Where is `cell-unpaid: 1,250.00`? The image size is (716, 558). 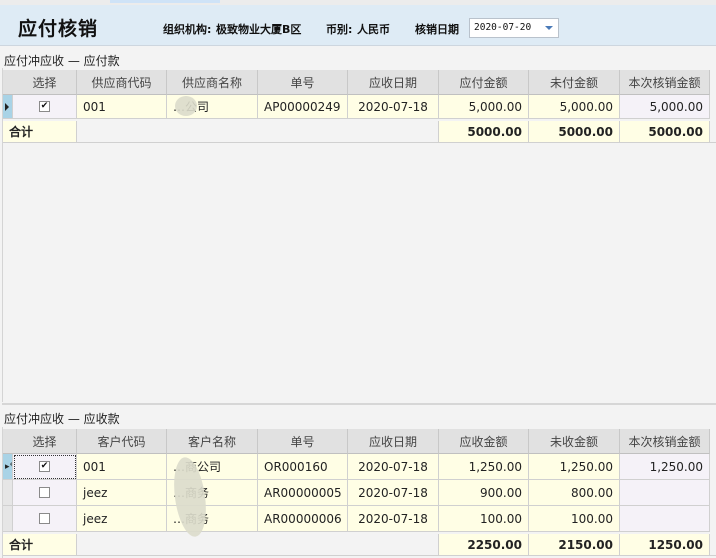
cell-unpaid: 1,250.00 is located at coordinates (574, 467).